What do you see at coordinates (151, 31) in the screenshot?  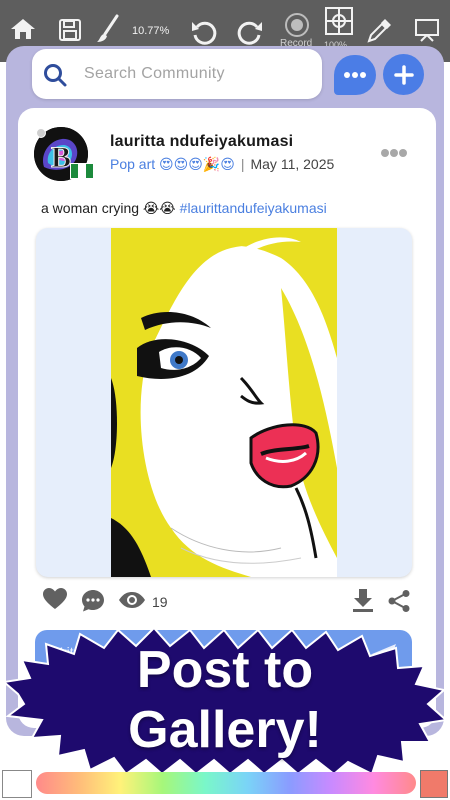 I see `zoom-level: 10.77%` at bounding box center [151, 31].